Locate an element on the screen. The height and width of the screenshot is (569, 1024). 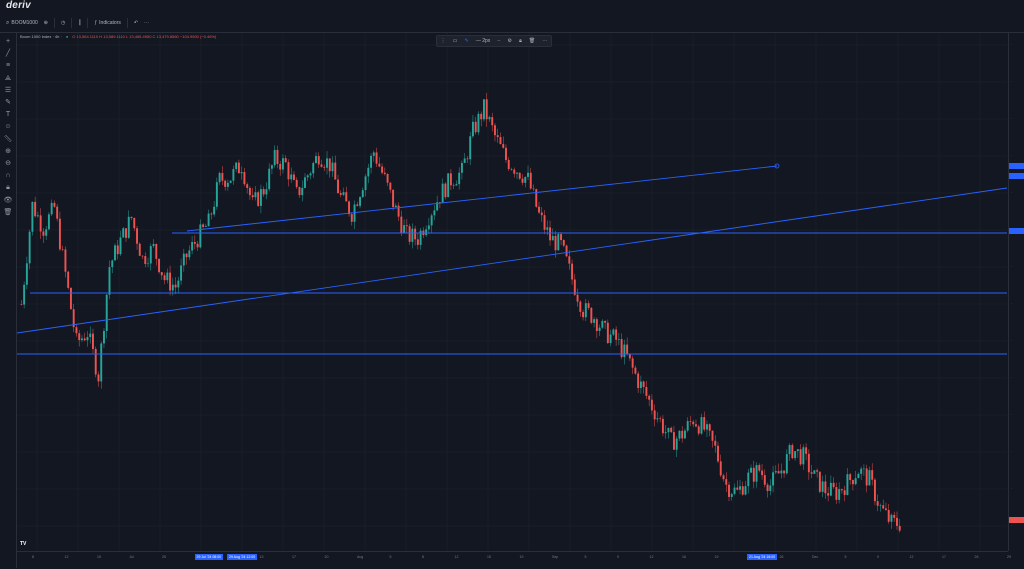
tradingview-logo: TV is located at coordinates (23, 544).